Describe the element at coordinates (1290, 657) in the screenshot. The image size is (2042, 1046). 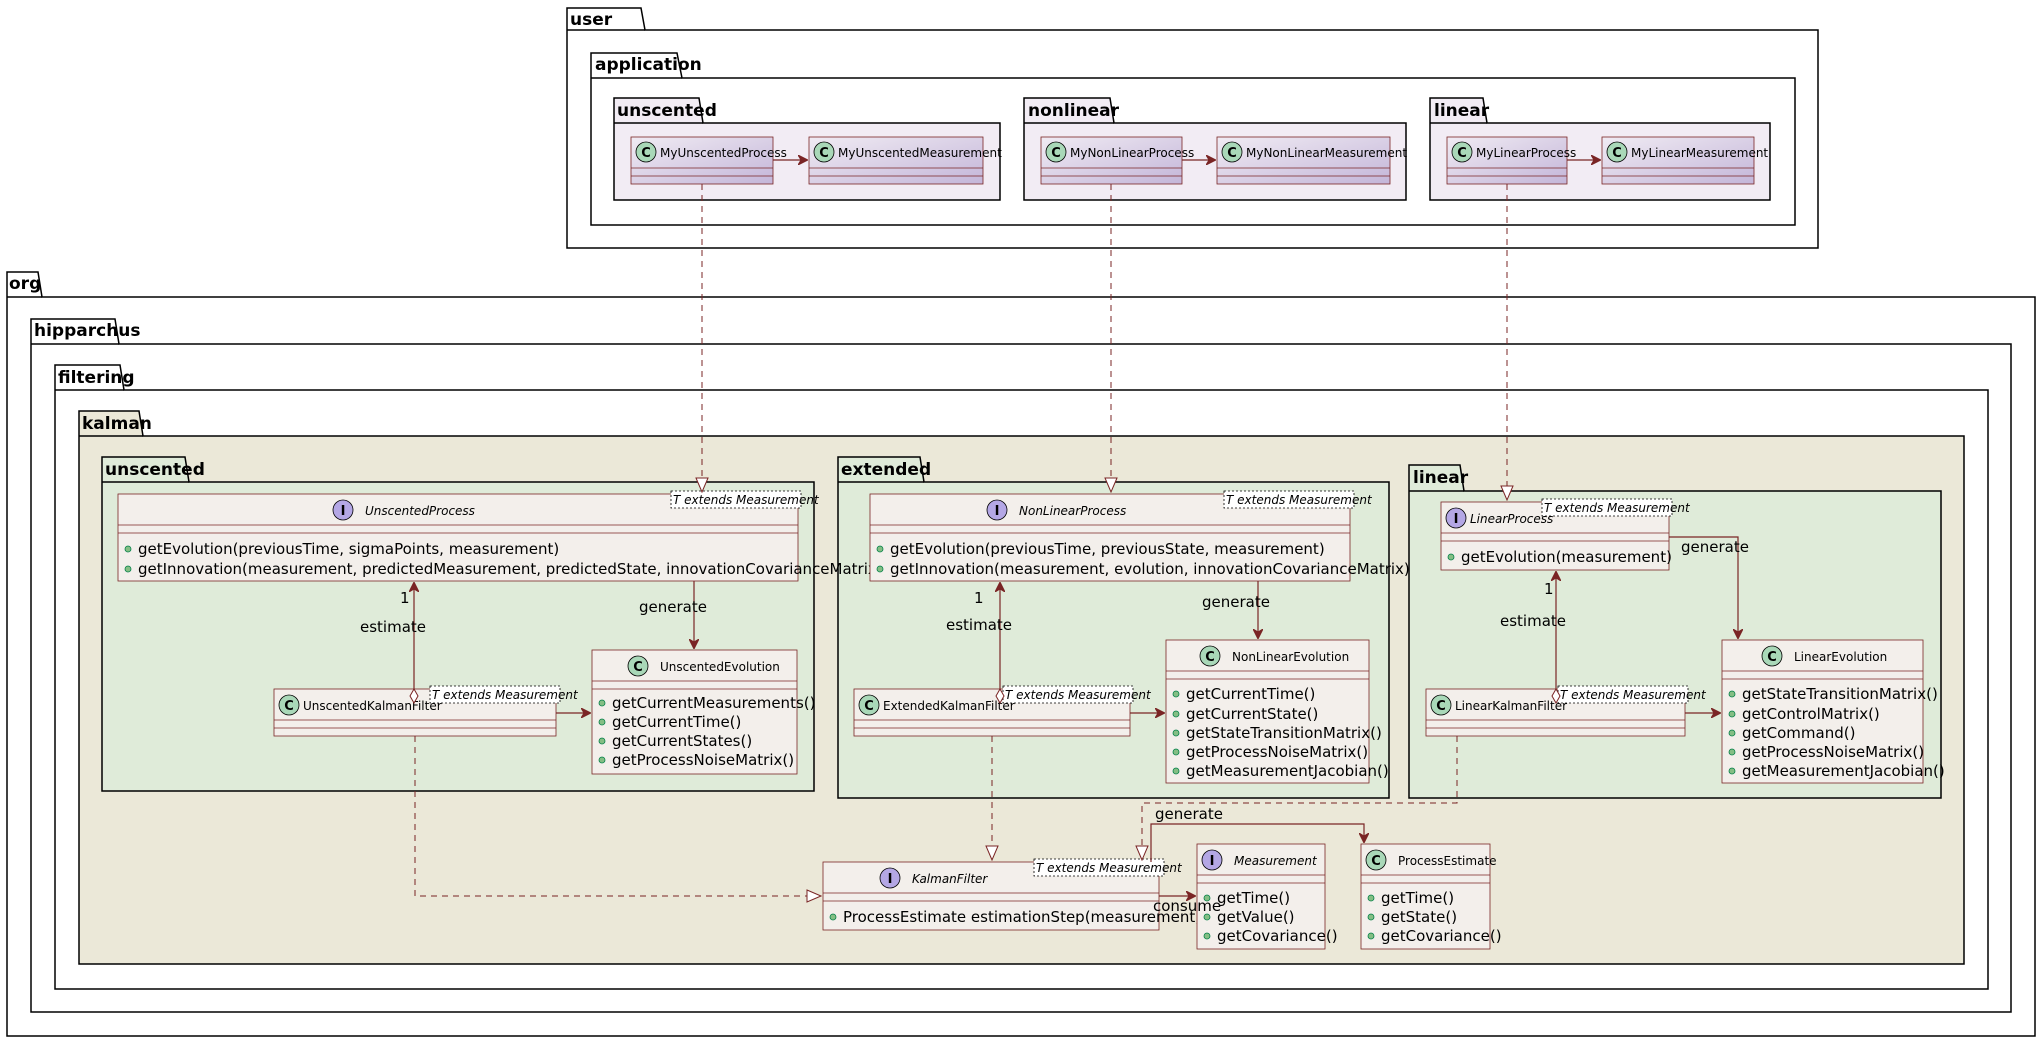
I see `class-name: NonLinearEvolution` at that location.